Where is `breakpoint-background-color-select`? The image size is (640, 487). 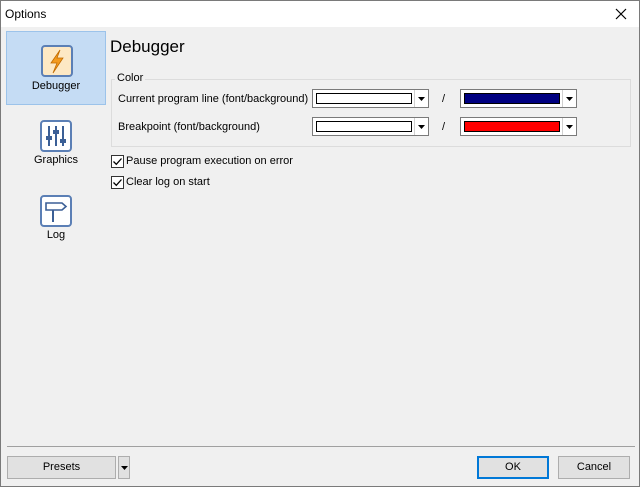
breakpoint-background-color-select is located at coordinates (518, 126).